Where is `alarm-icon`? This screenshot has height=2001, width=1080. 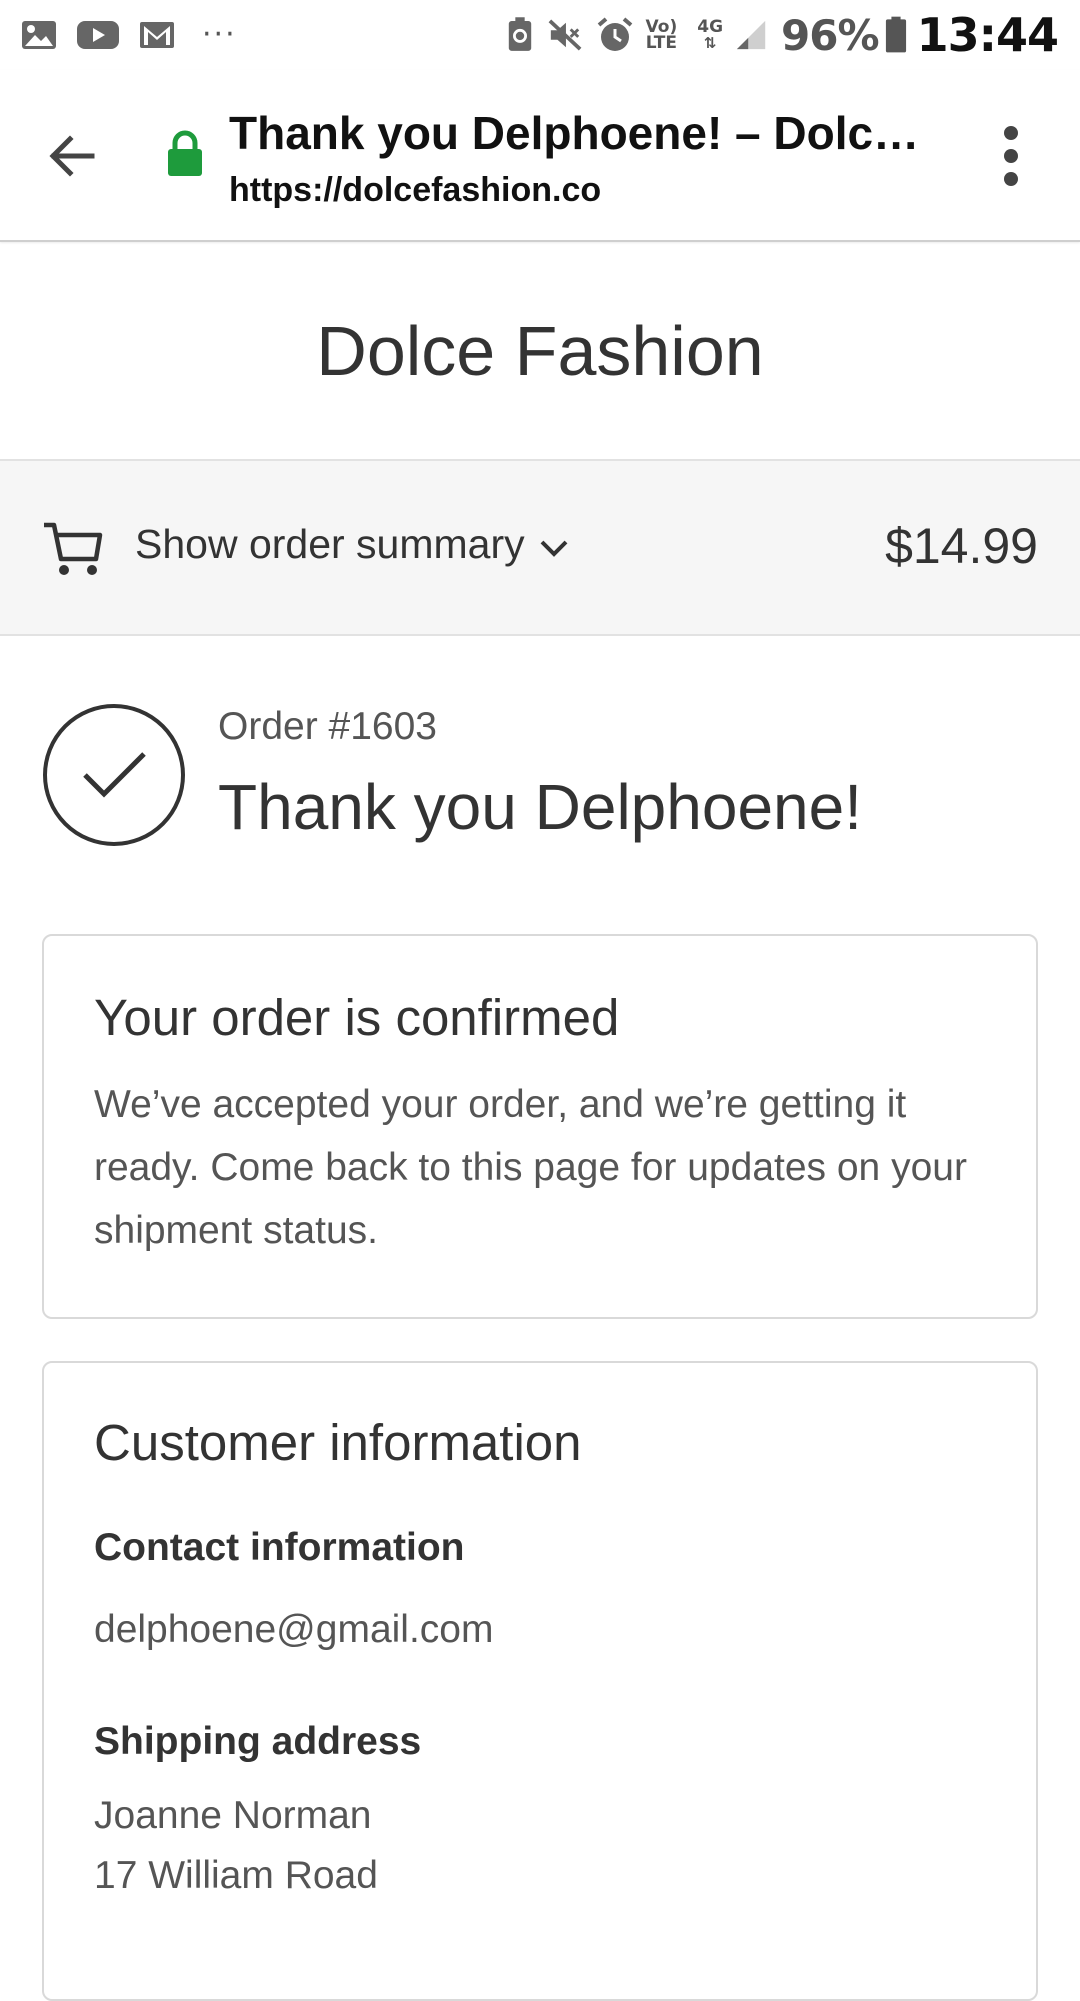
alarm-icon is located at coordinates (614, 34).